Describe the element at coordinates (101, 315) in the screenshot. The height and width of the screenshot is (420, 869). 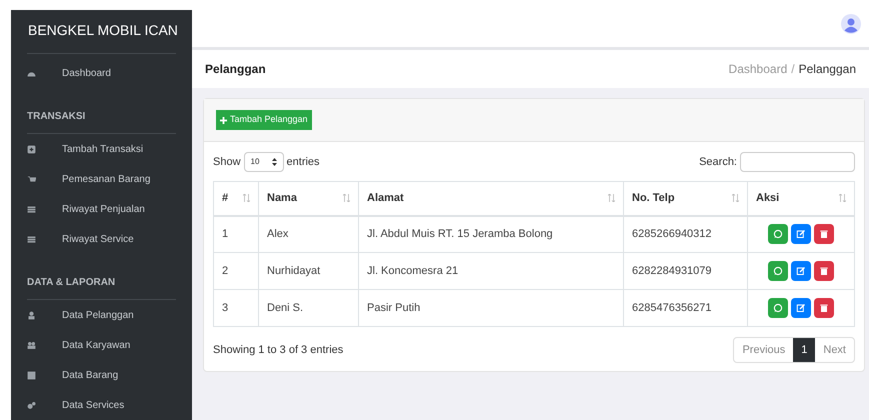
I see `sidebar-item: Data Pelanggan` at that location.